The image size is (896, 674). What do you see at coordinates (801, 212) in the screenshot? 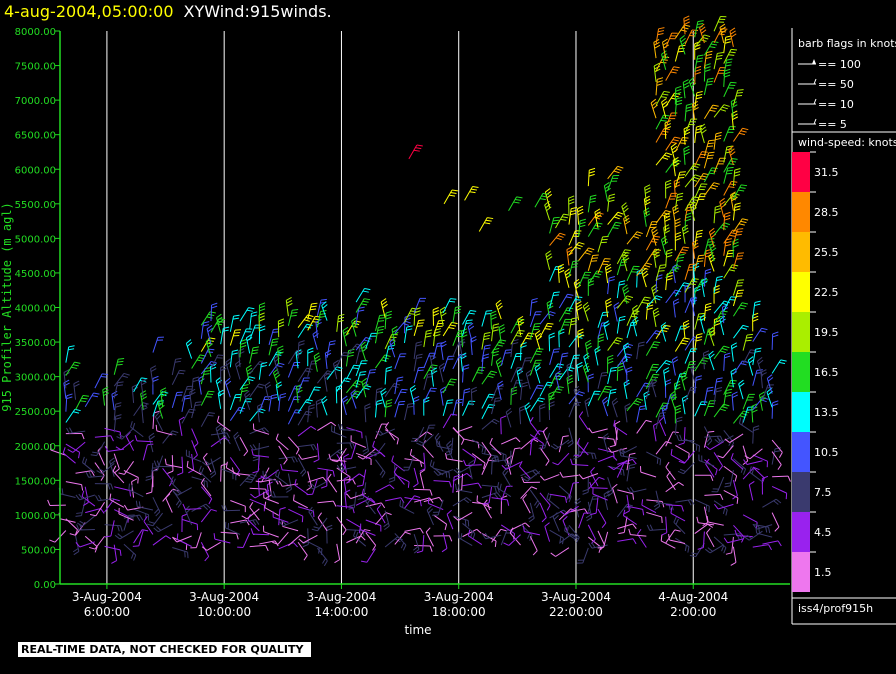
I see `speed-swatch` at bounding box center [801, 212].